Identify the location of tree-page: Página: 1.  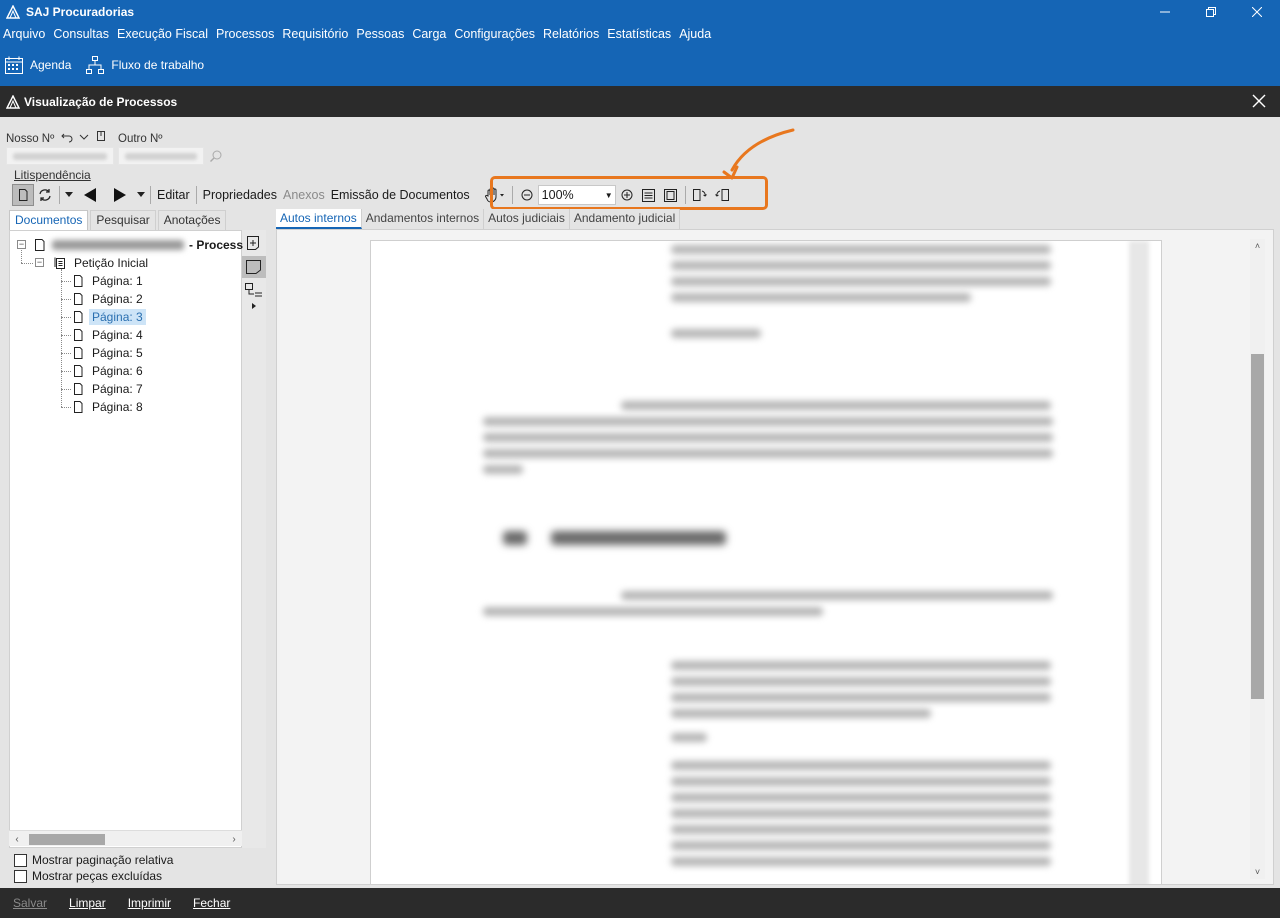
(108, 281).